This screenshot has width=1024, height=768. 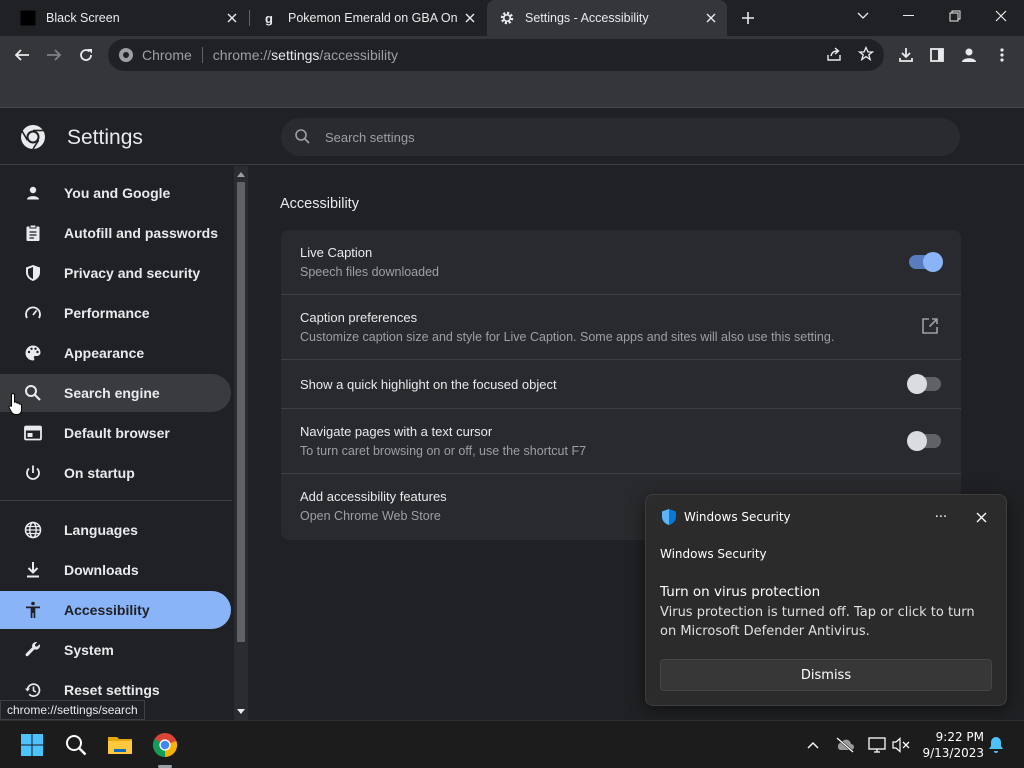 I want to click on bookmarks-bar, so click(x=512, y=91).